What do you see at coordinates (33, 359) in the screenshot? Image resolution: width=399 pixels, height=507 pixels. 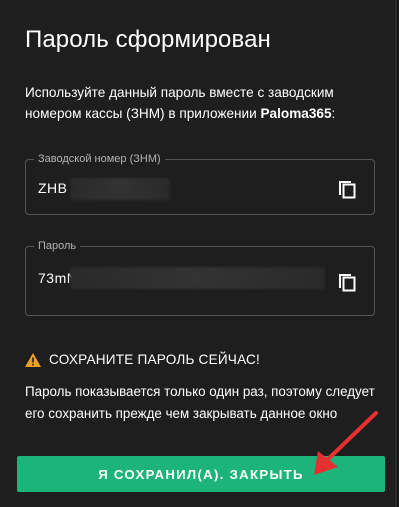 I see `warning-triangle-icon` at bounding box center [33, 359].